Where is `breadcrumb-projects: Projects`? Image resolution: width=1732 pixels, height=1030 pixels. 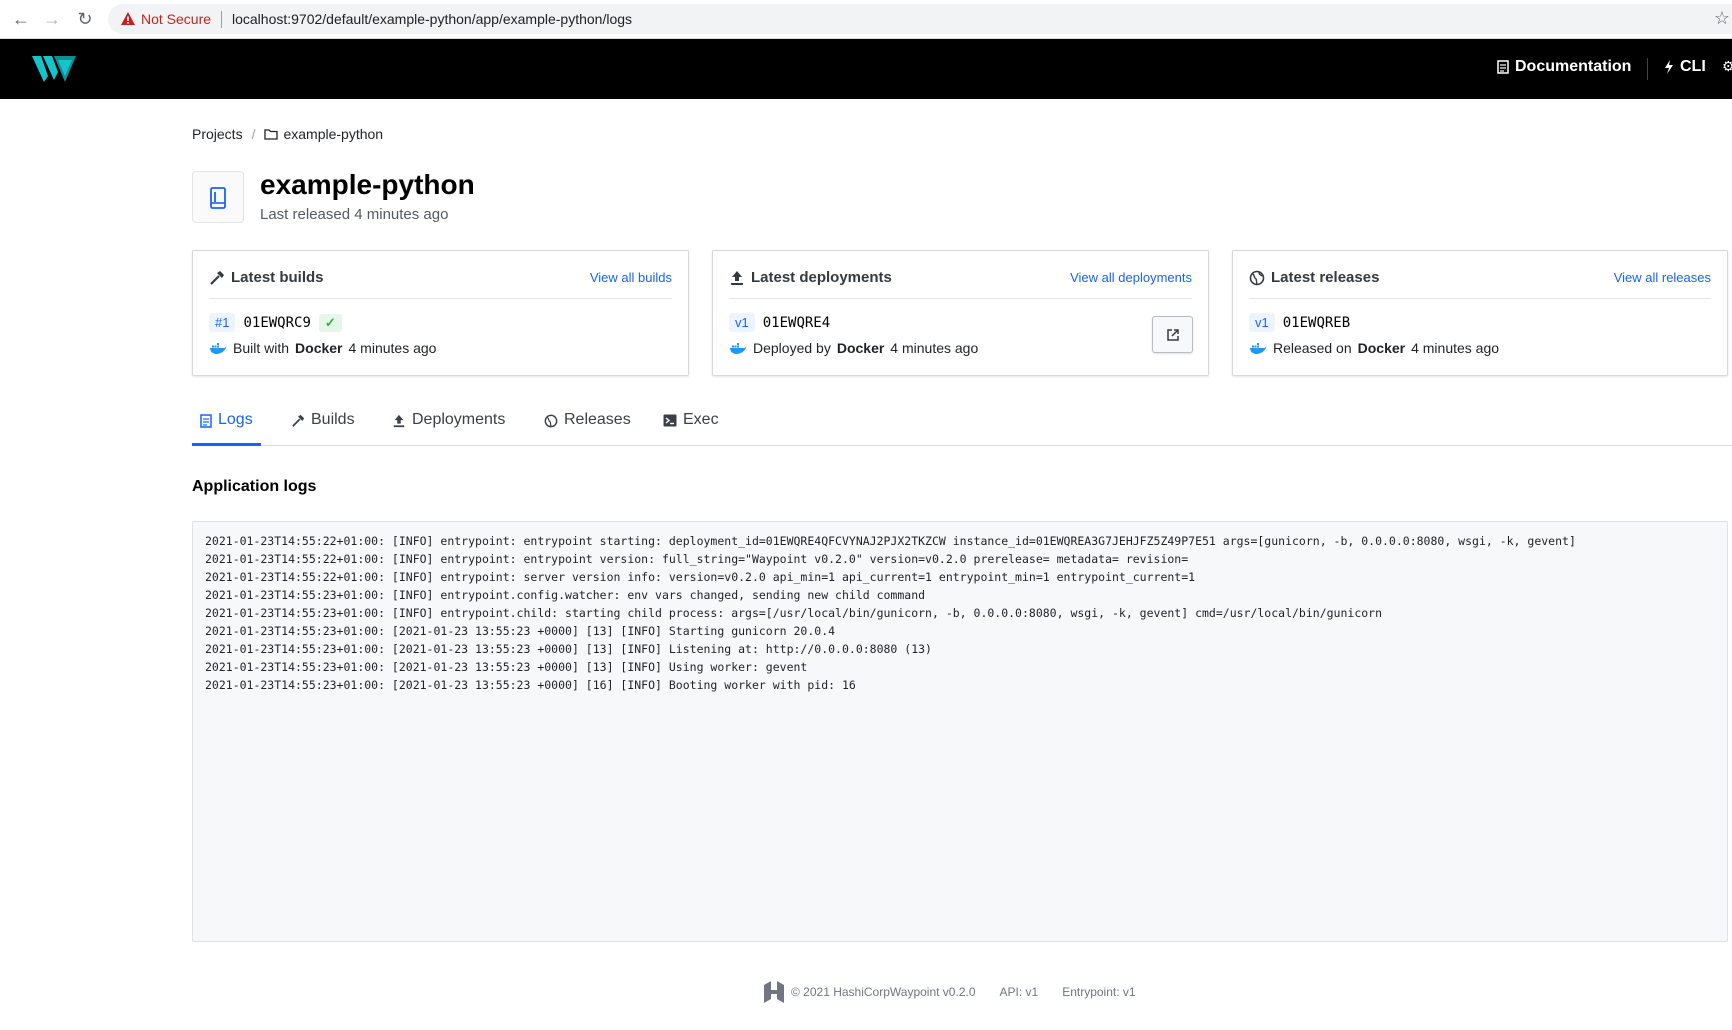 breadcrumb-projects: Projects is located at coordinates (217, 134).